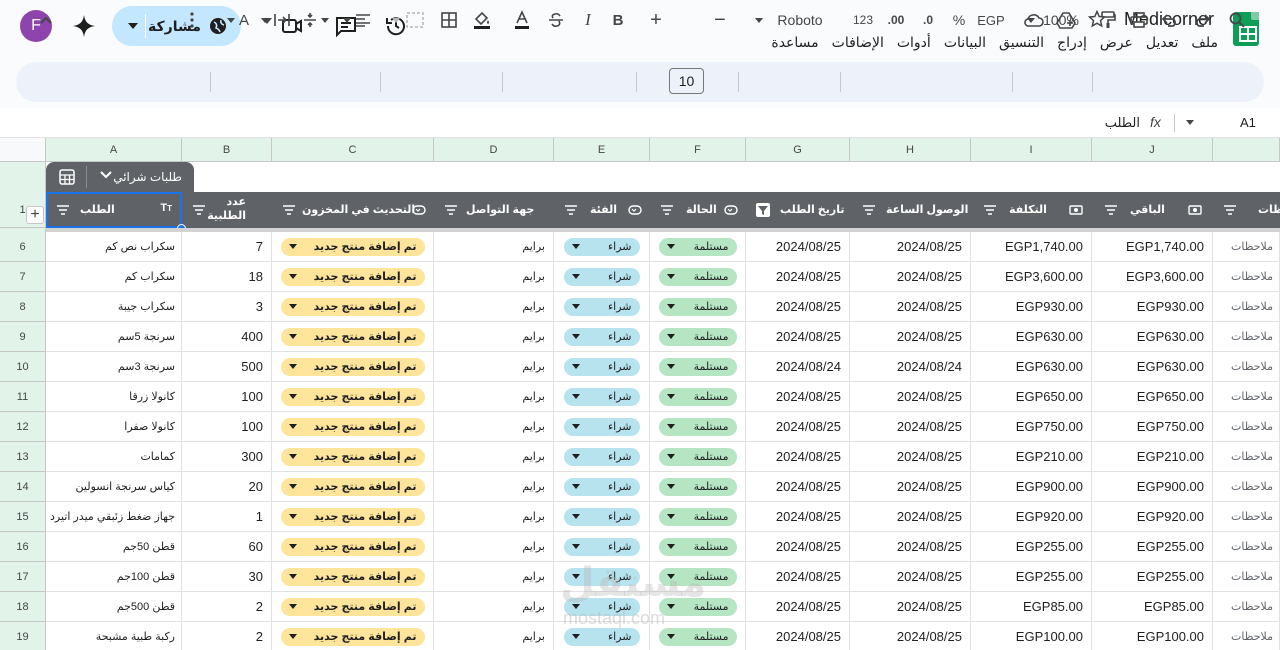 Image resolution: width=1280 pixels, height=650 pixels. I want to click on cell-remaining: EGP900.00, so click(1152, 487).